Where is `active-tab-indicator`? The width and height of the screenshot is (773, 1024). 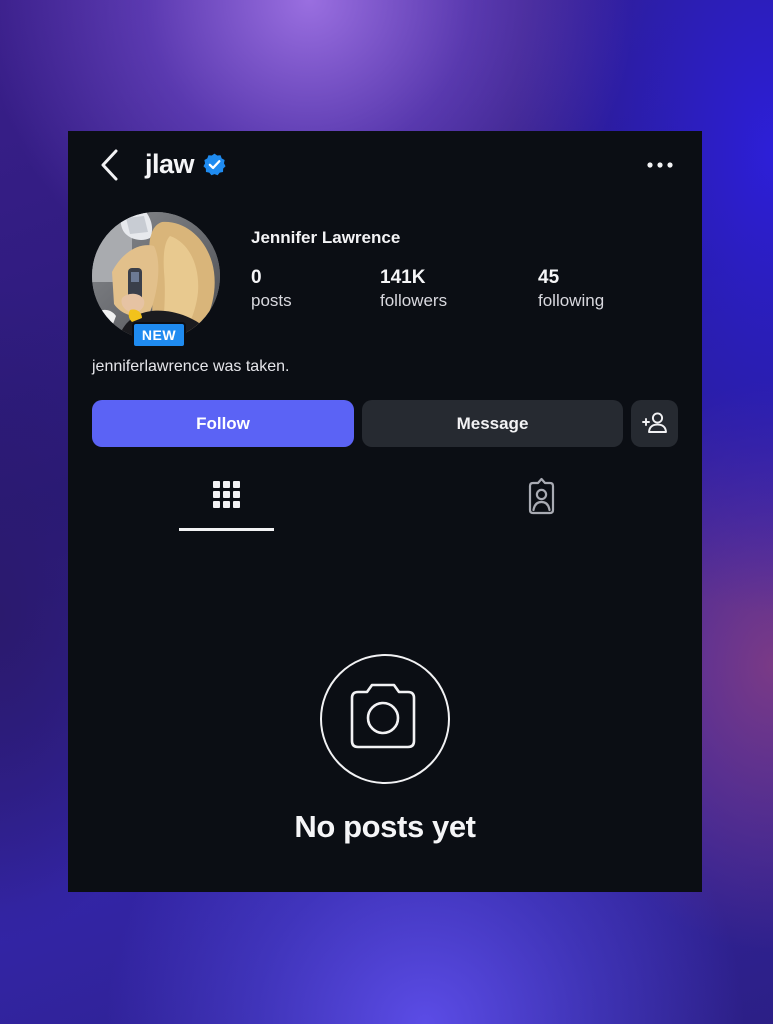
active-tab-indicator is located at coordinates (226, 529).